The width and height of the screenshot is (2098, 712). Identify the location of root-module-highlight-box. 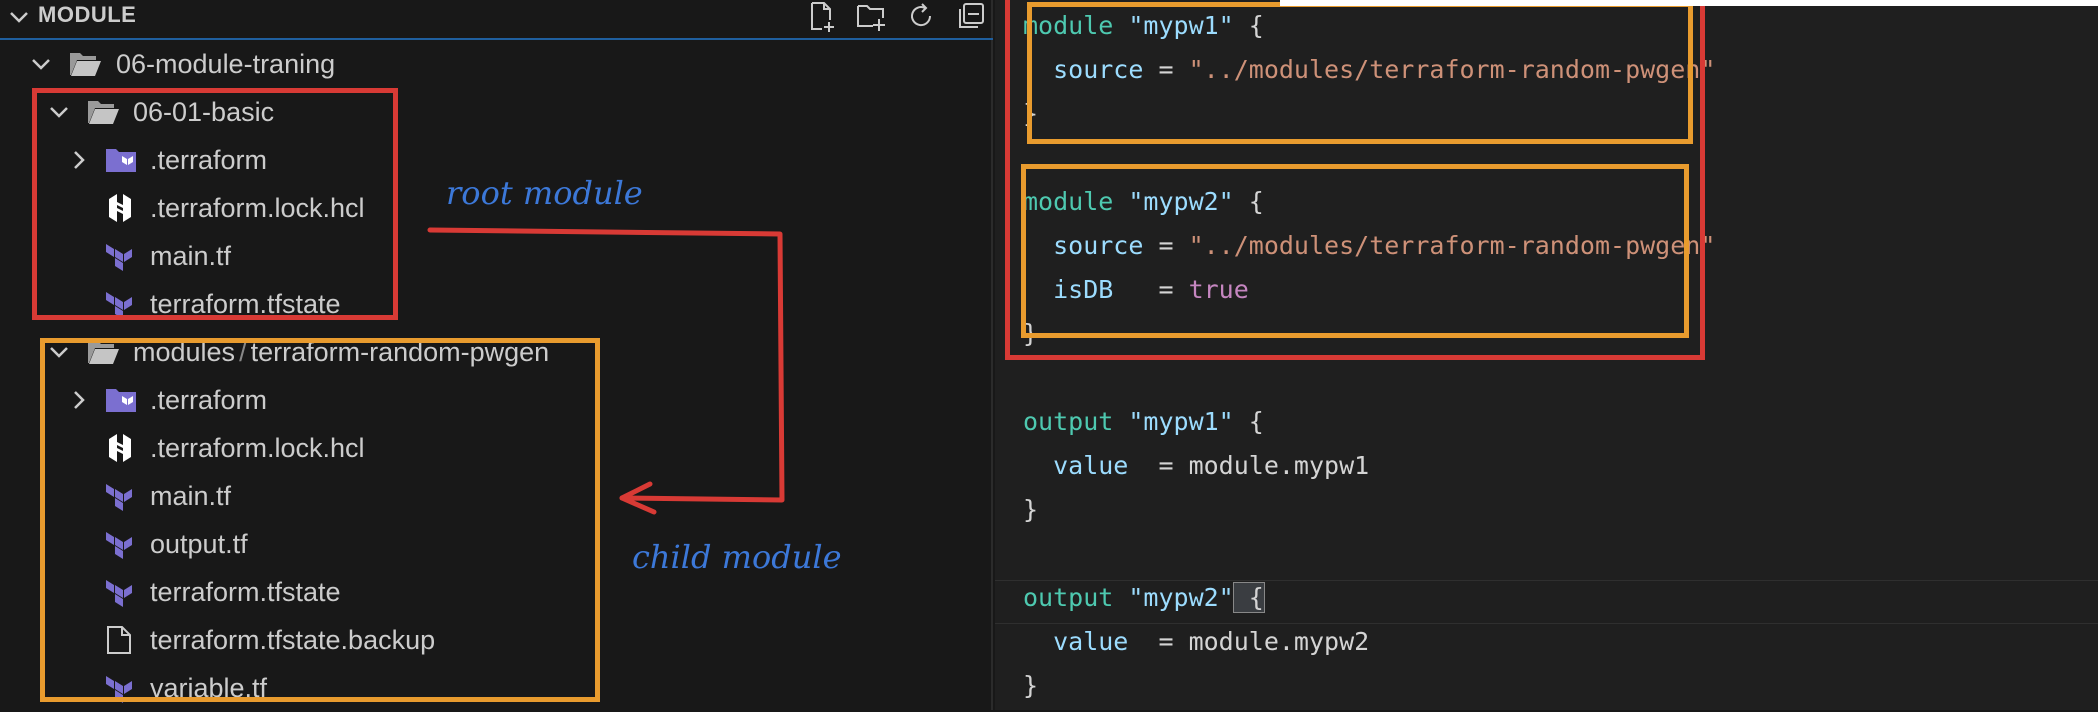
(215, 204).